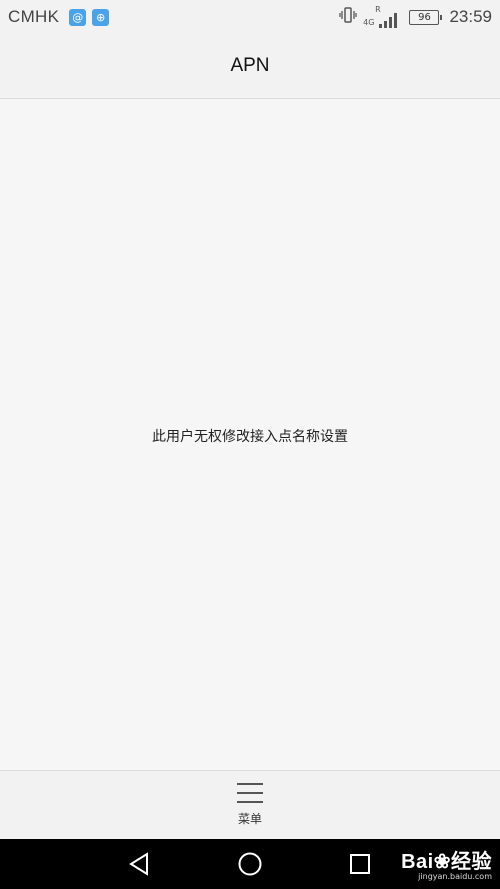 This screenshot has width=500, height=889. What do you see at coordinates (249, 819) in the screenshot?
I see `menu-label: 菜单` at bounding box center [249, 819].